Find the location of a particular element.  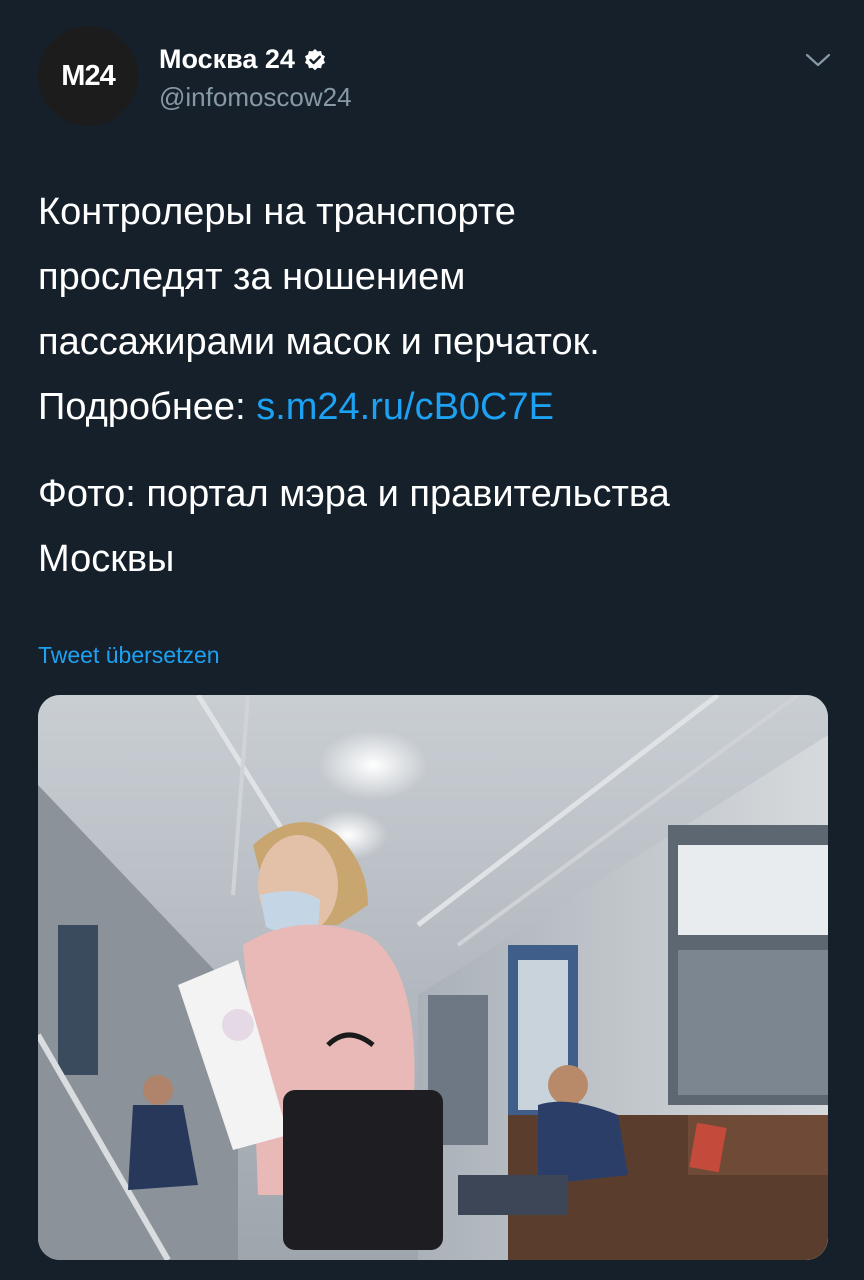

account-handle: @infomoscow24 is located at coordinates (255, 97).